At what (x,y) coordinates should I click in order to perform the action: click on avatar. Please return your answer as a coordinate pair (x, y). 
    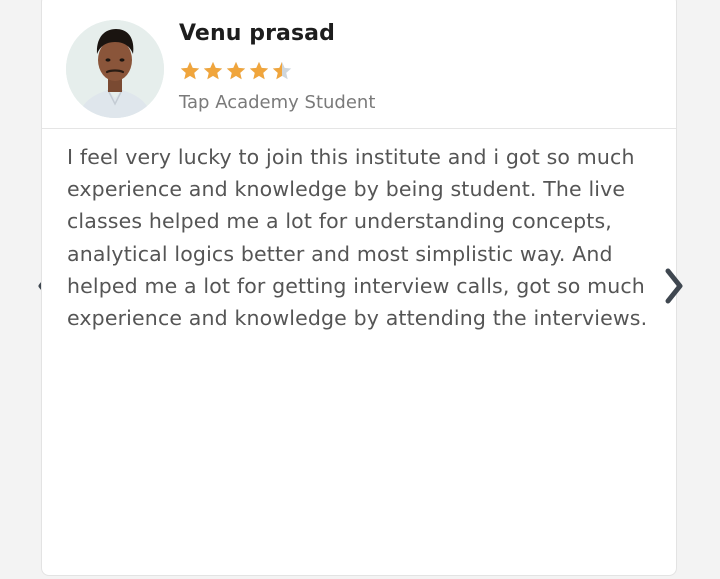
    Looking at the image, I should click on (115, 69).